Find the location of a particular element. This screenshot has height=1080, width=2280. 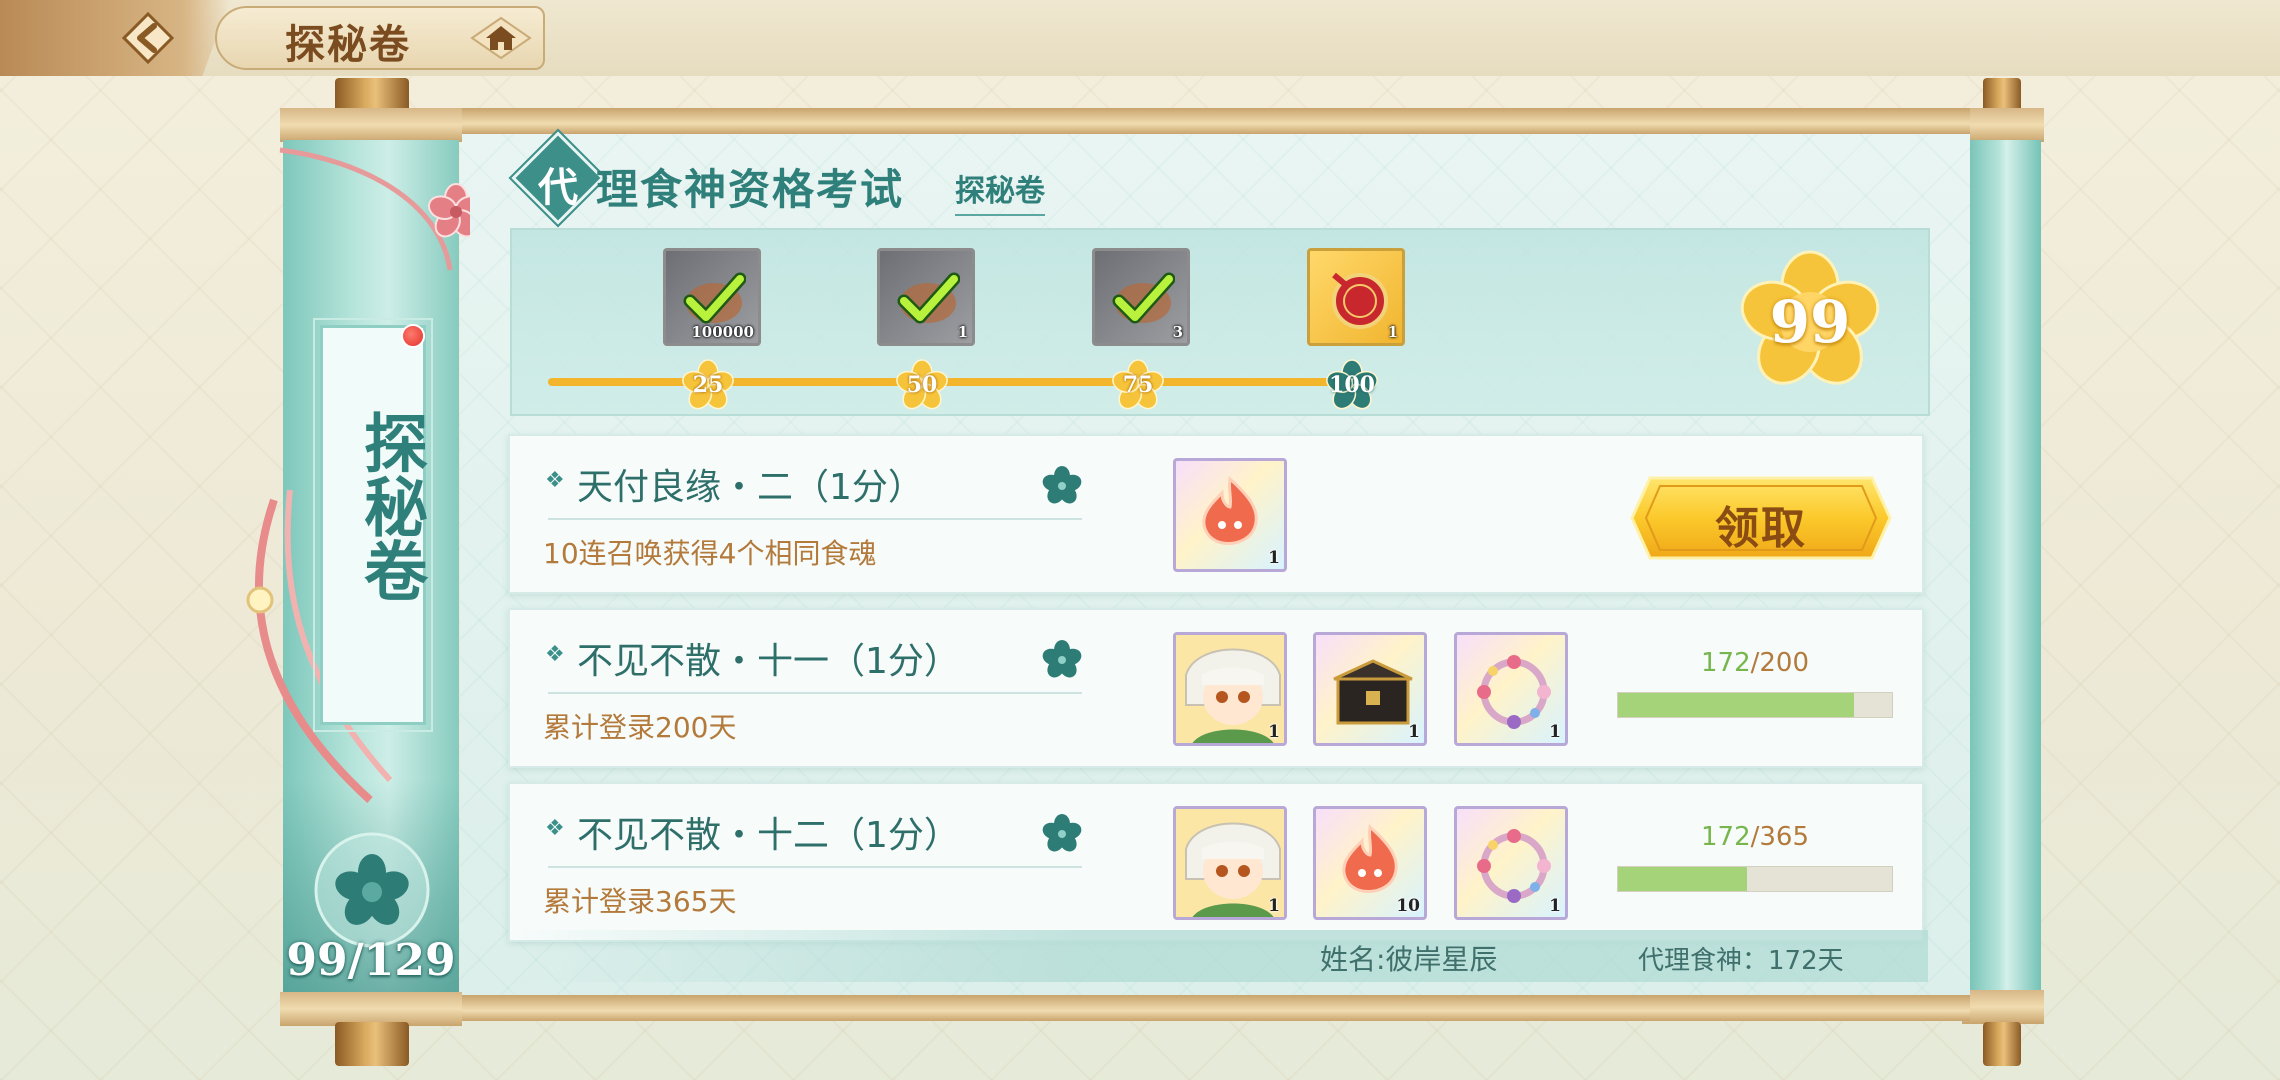

reward-item: 10 is located at coordinates (1370, 863).